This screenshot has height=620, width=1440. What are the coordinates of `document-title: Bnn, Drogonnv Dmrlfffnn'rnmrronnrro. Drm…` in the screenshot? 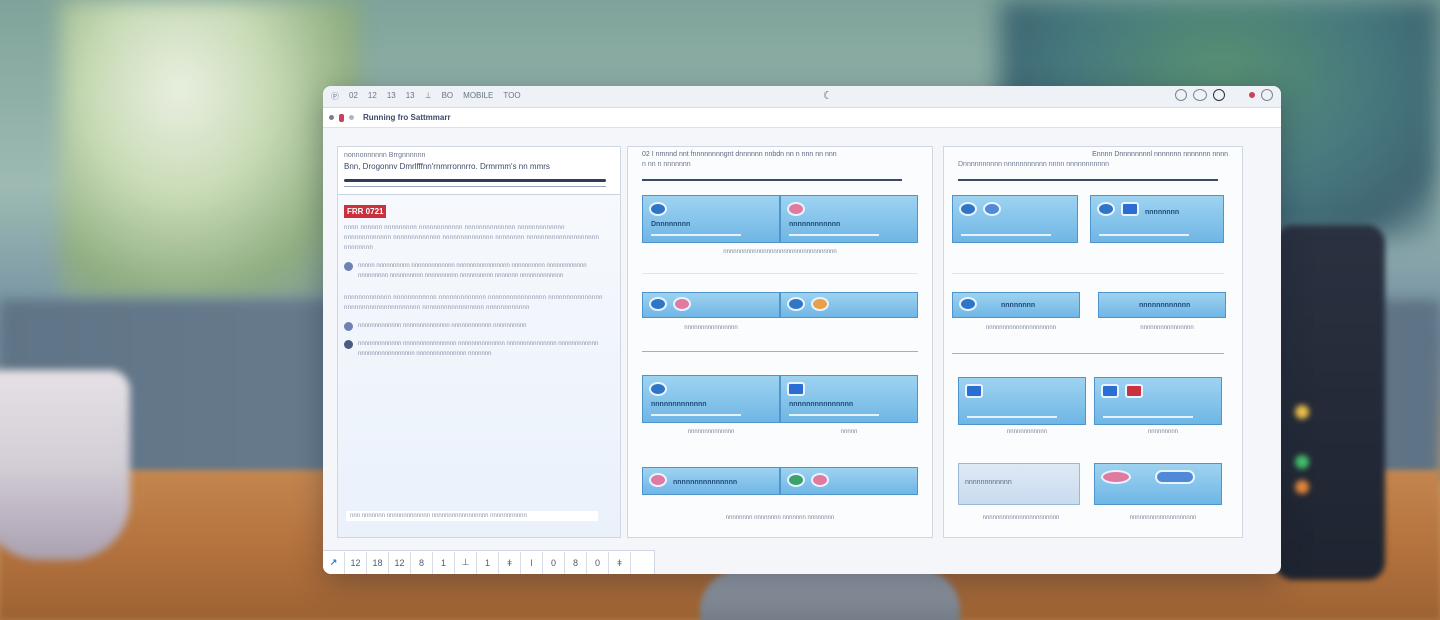 It's located at (447, 166).